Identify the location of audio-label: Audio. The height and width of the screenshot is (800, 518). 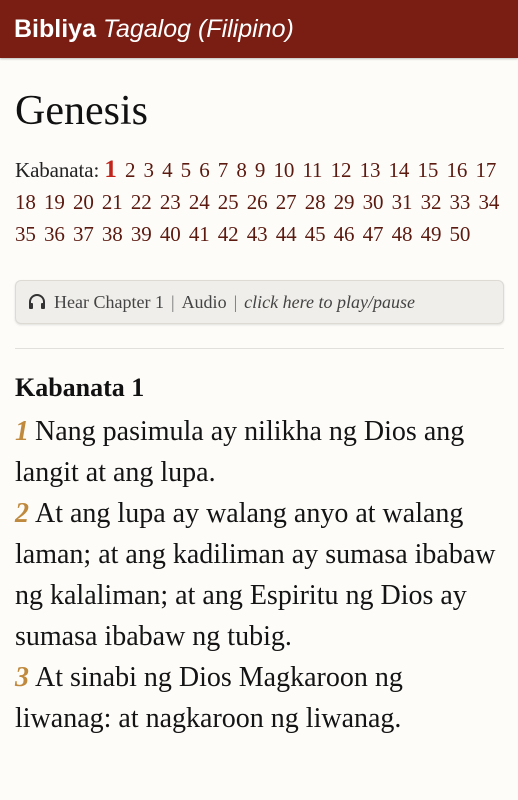
(204, 301).